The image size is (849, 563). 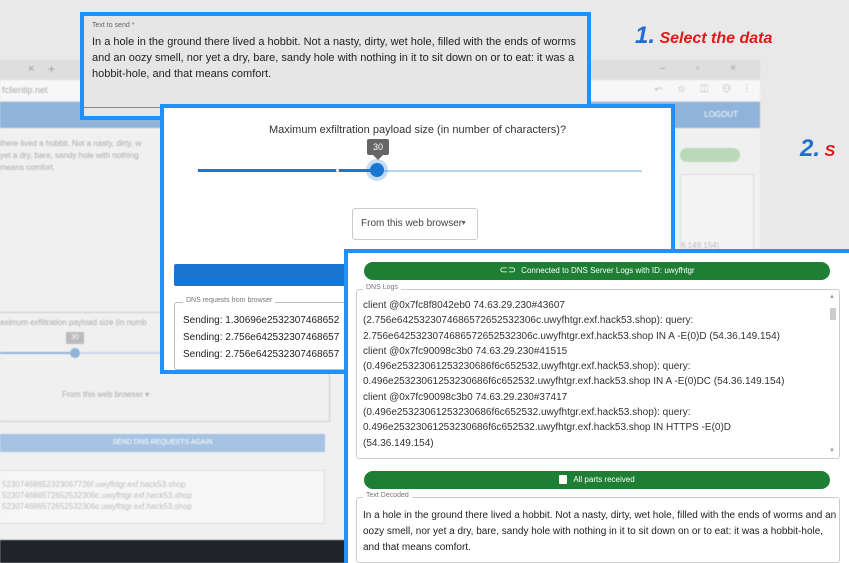 What do you see at coordinates (832, 451) in the screenshot?
I see `scroll-down-icon: ▼` at bounding box center [832, 451].